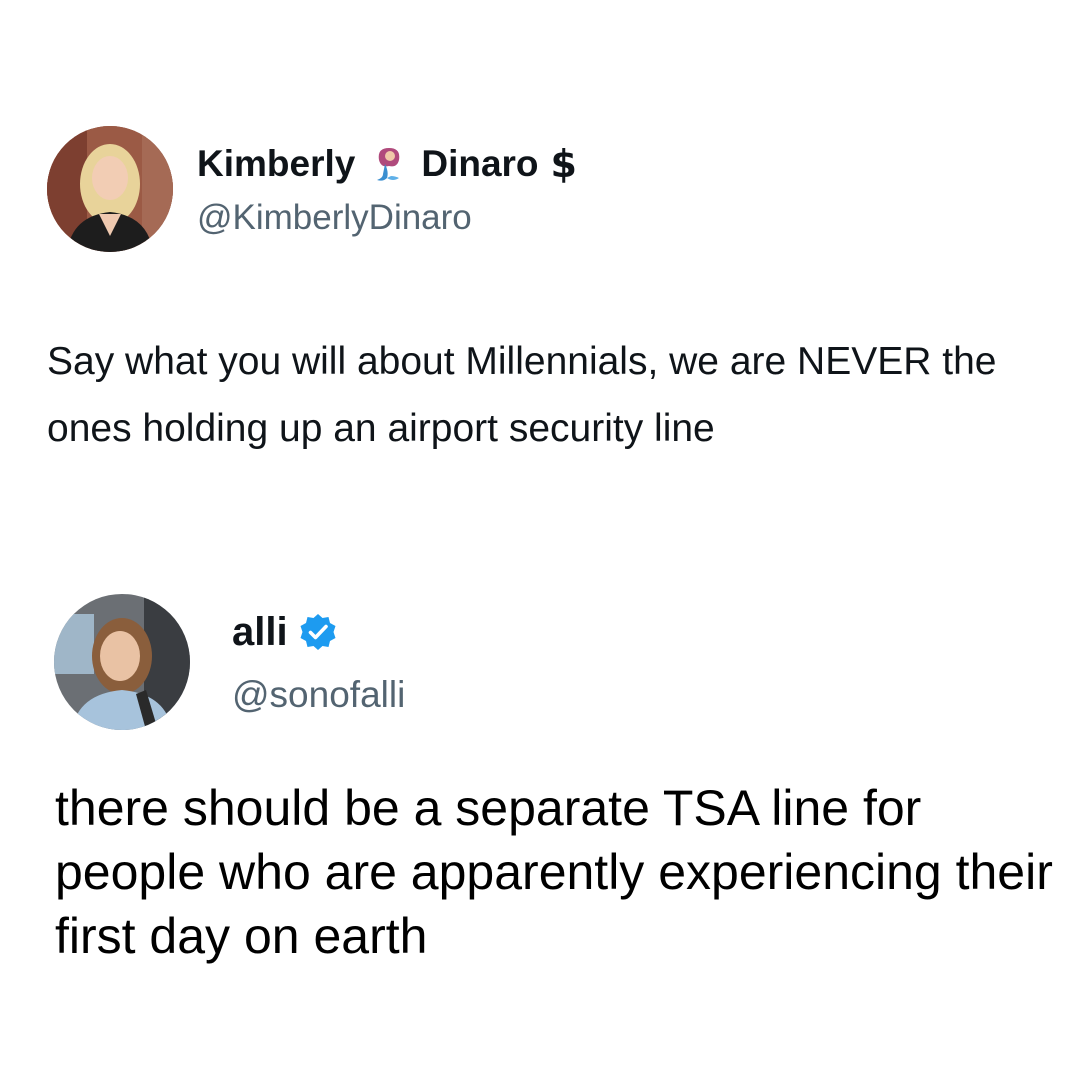  I want to click on mermaid-emoji-icon, so click(389, 164).